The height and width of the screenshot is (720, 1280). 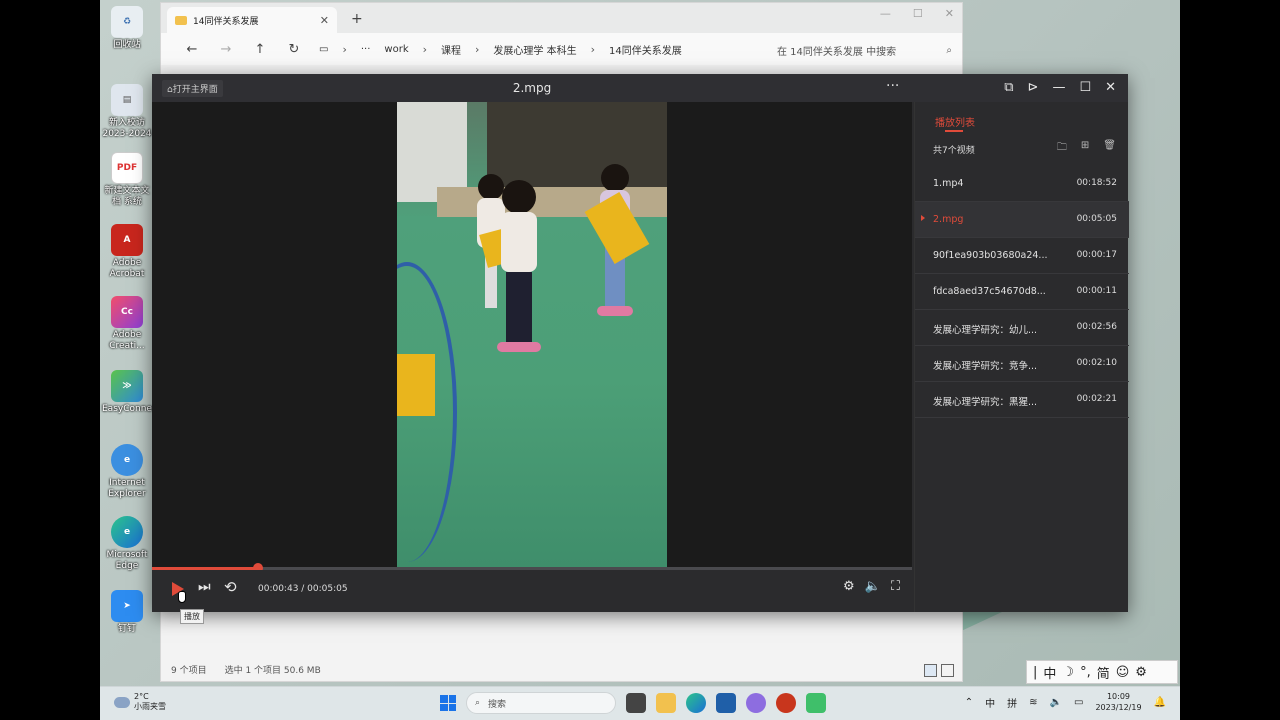 I want to click on desktop-icon-easyconnect: ≫ EasyConnect, so click(x=131, y=392).